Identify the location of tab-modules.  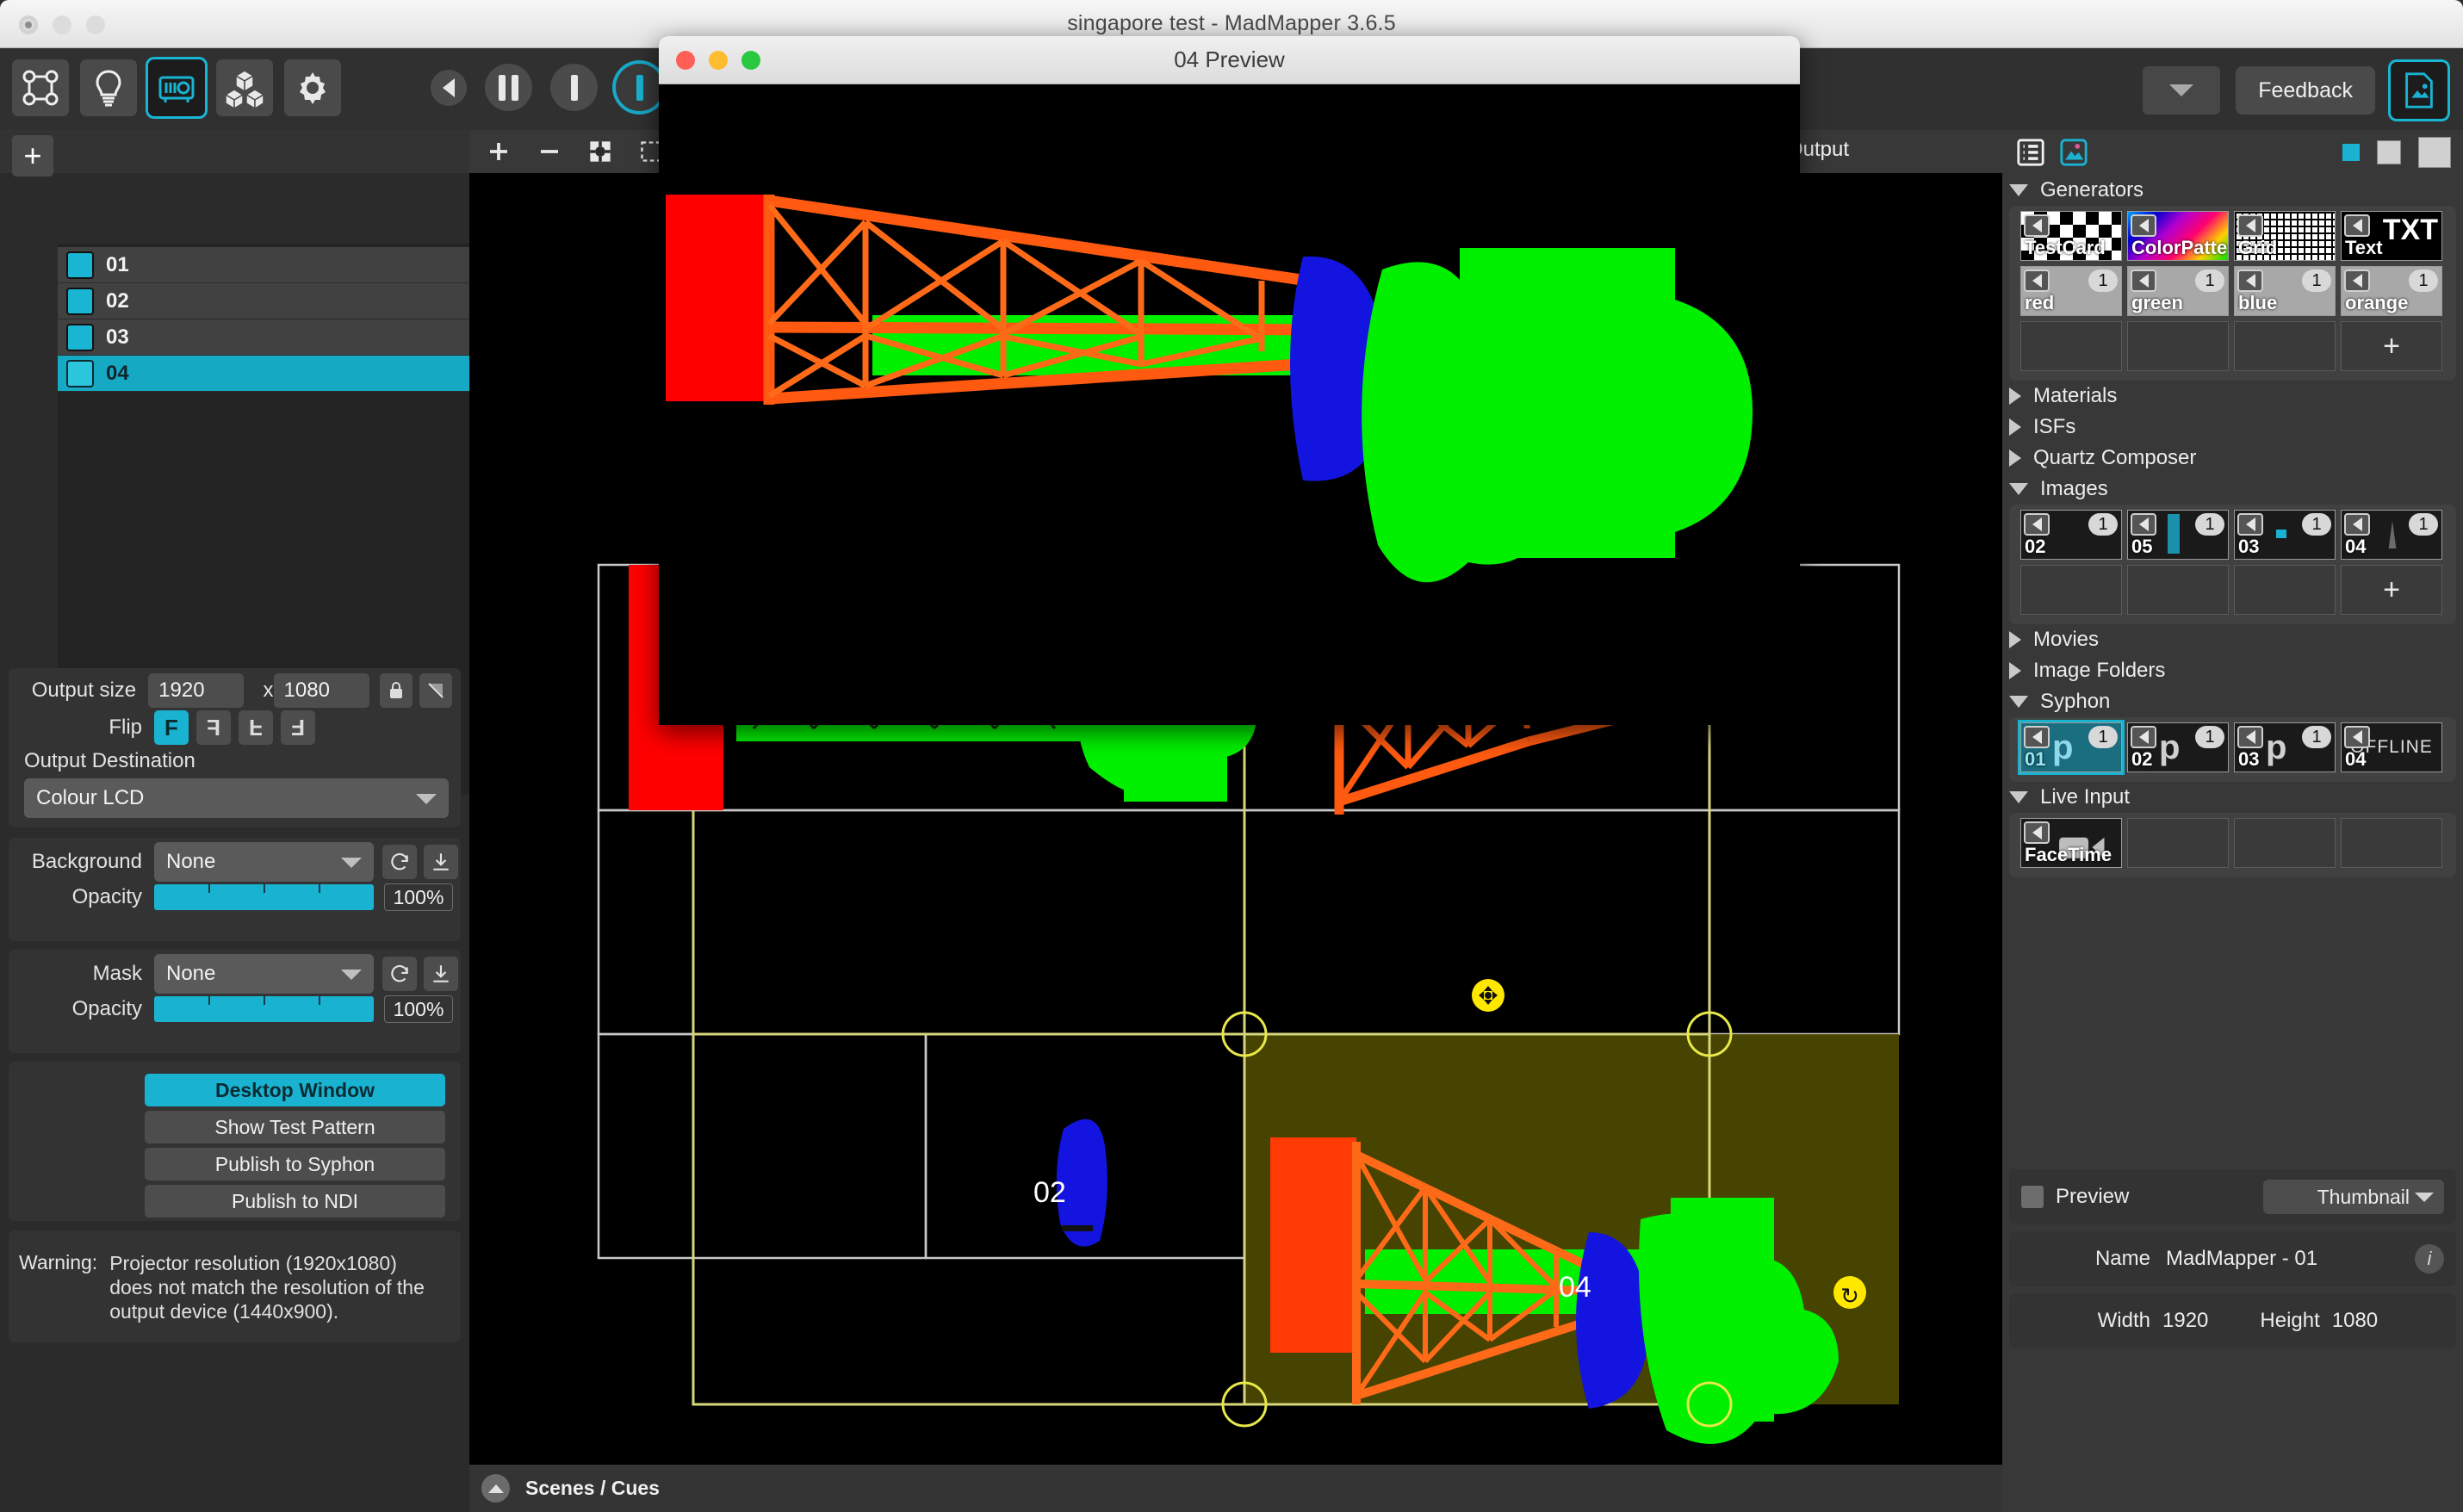
(244, 87).